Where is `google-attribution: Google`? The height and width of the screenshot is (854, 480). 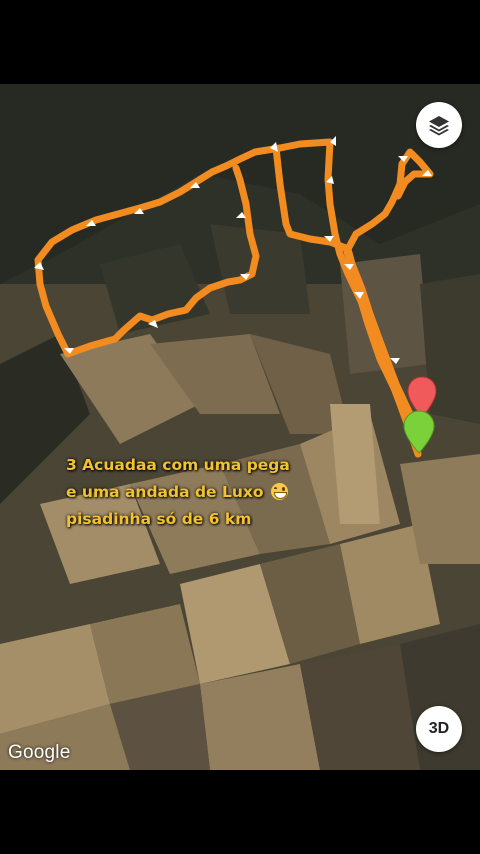
google-attribution: Google is located at coordinates (39, 752).